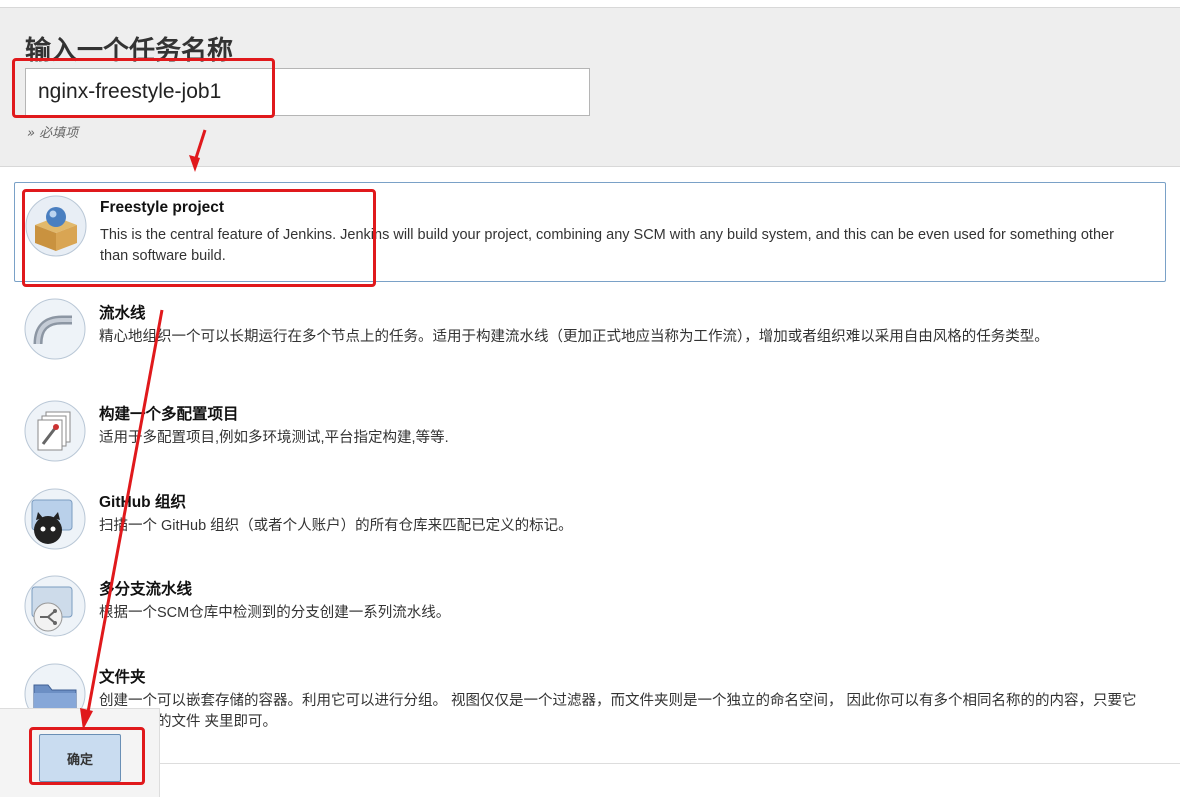  Describe the element at coordinates (55, 606) in the screenshot. I see `multibranch-icon` at that location.